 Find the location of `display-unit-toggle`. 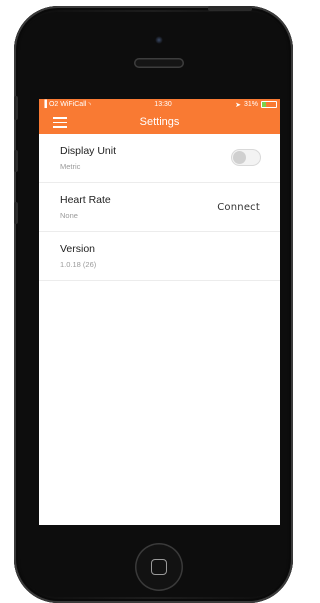

display-unit-toggle is located at coordinates (246, 157).